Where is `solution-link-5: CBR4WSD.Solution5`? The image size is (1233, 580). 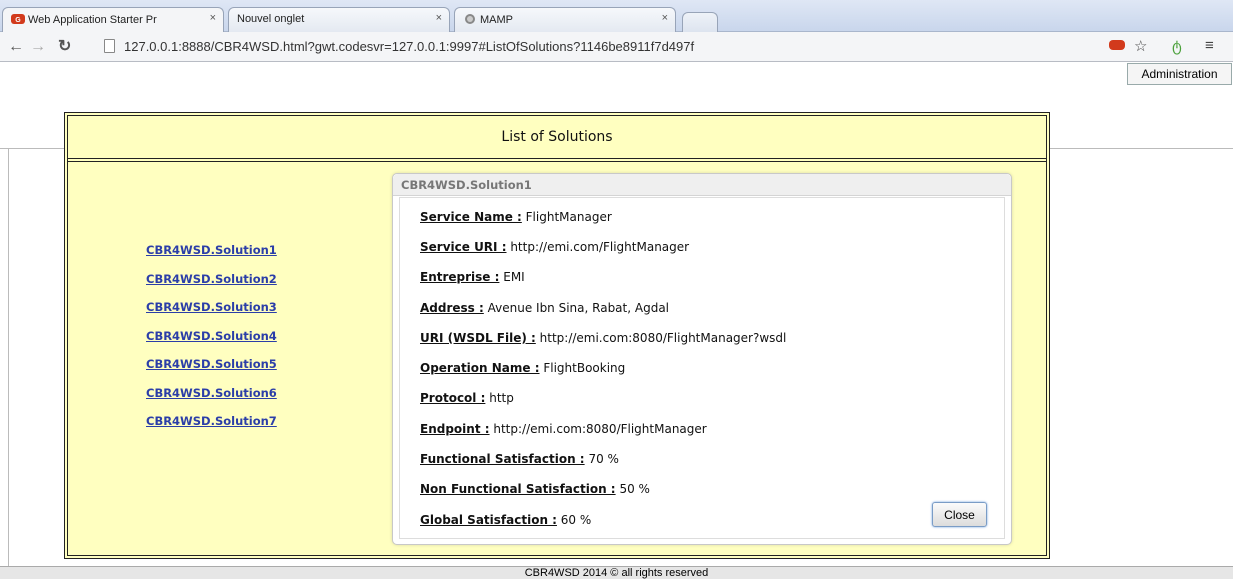
solution-link-5: CBR4WSD.Solution5 is located at coordinates (211, 371).